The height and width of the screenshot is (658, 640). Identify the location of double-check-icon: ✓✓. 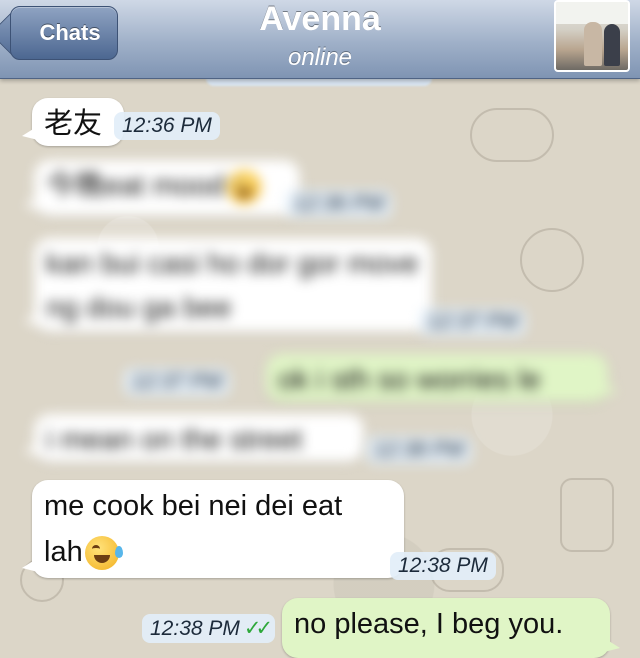
(258, 628).